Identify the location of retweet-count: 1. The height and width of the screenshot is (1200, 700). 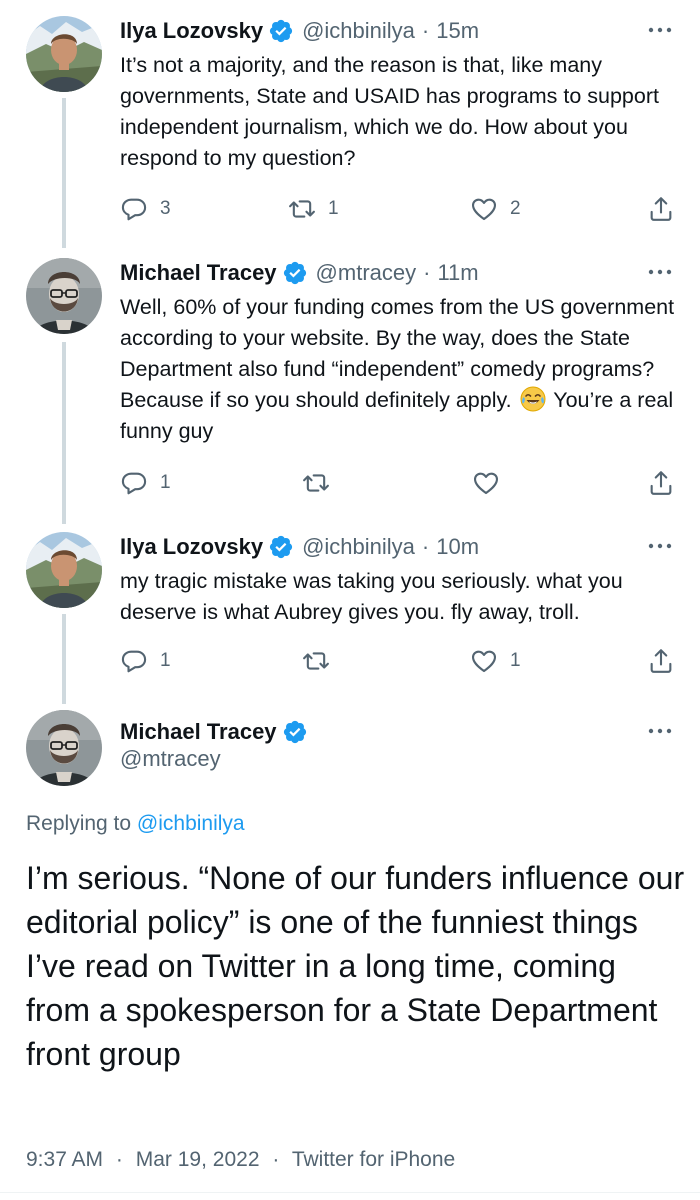
(333, 208).